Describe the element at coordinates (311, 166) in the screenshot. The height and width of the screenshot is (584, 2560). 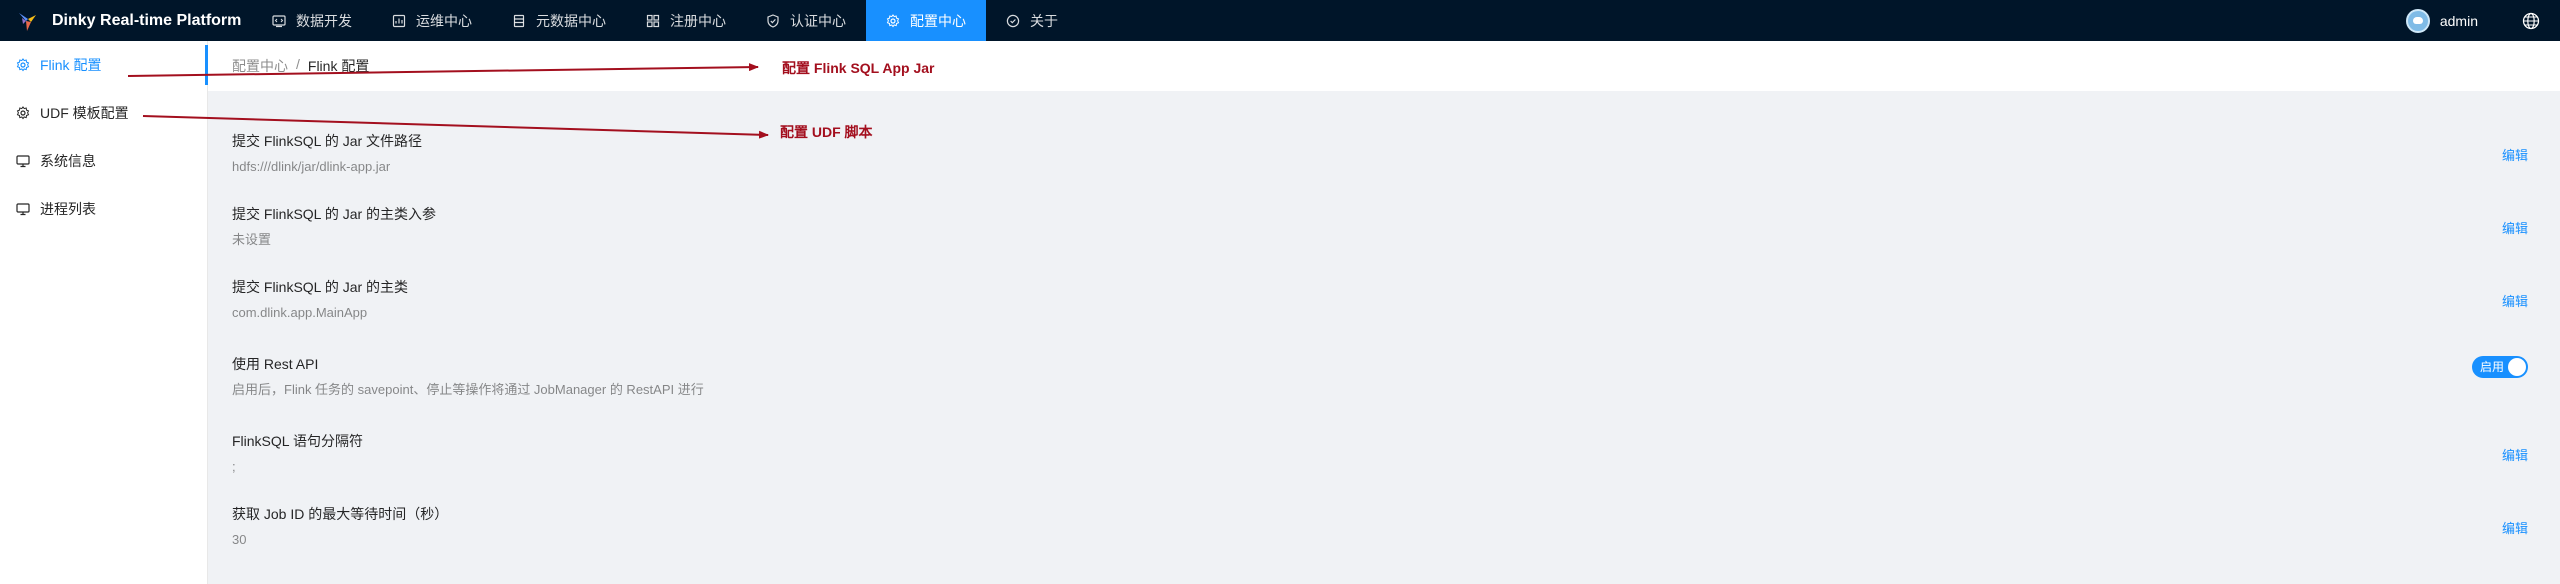
I see `setting-value: hdfs:///dlink/jar/dlink-app.jar` at that location.